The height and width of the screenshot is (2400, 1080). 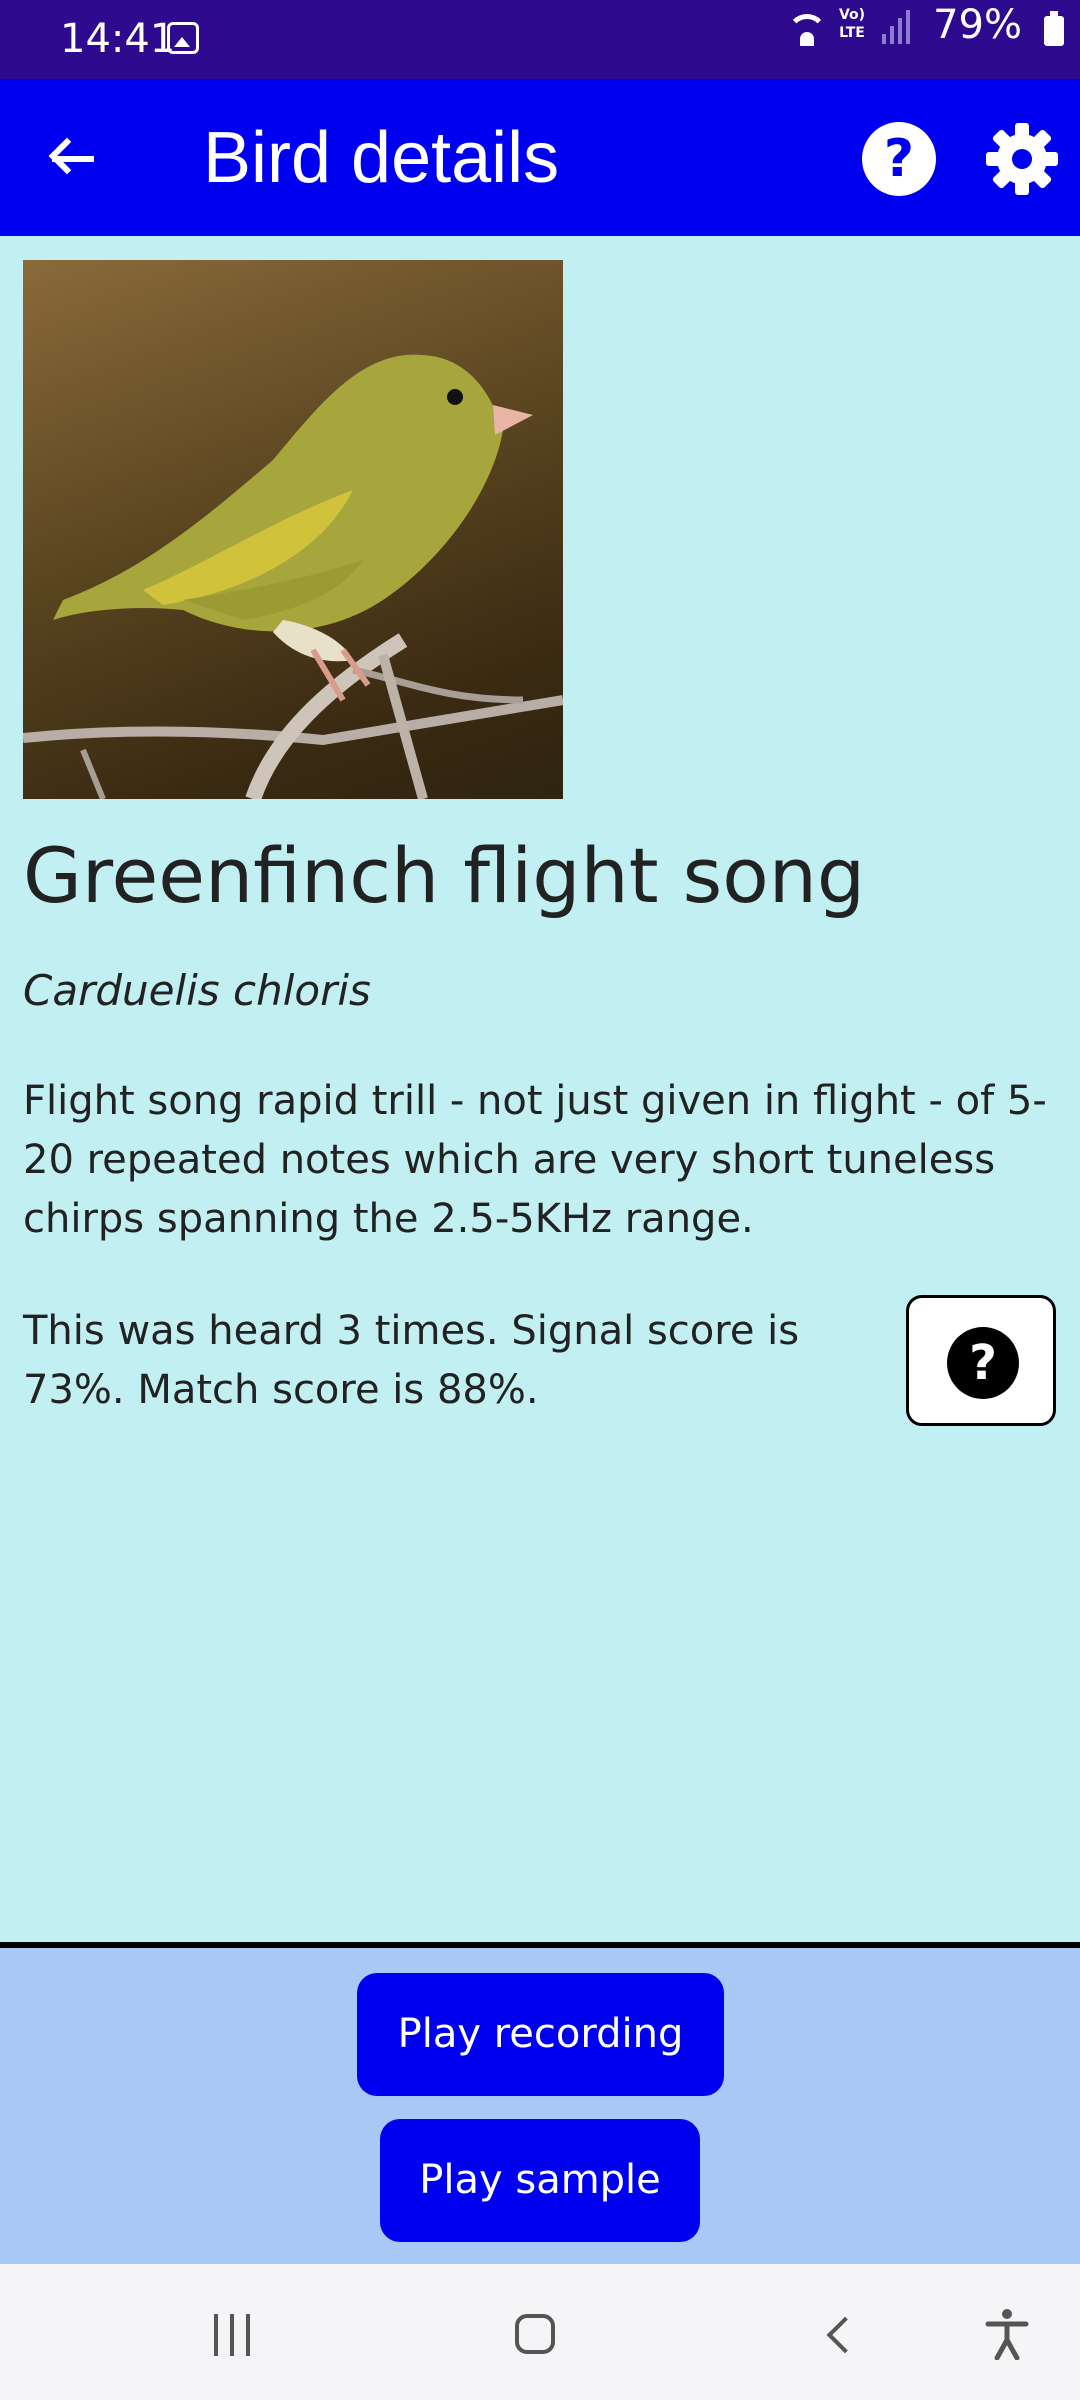 I want to click on volte-icon: Vo) LTE, so click(x=852, y=24).